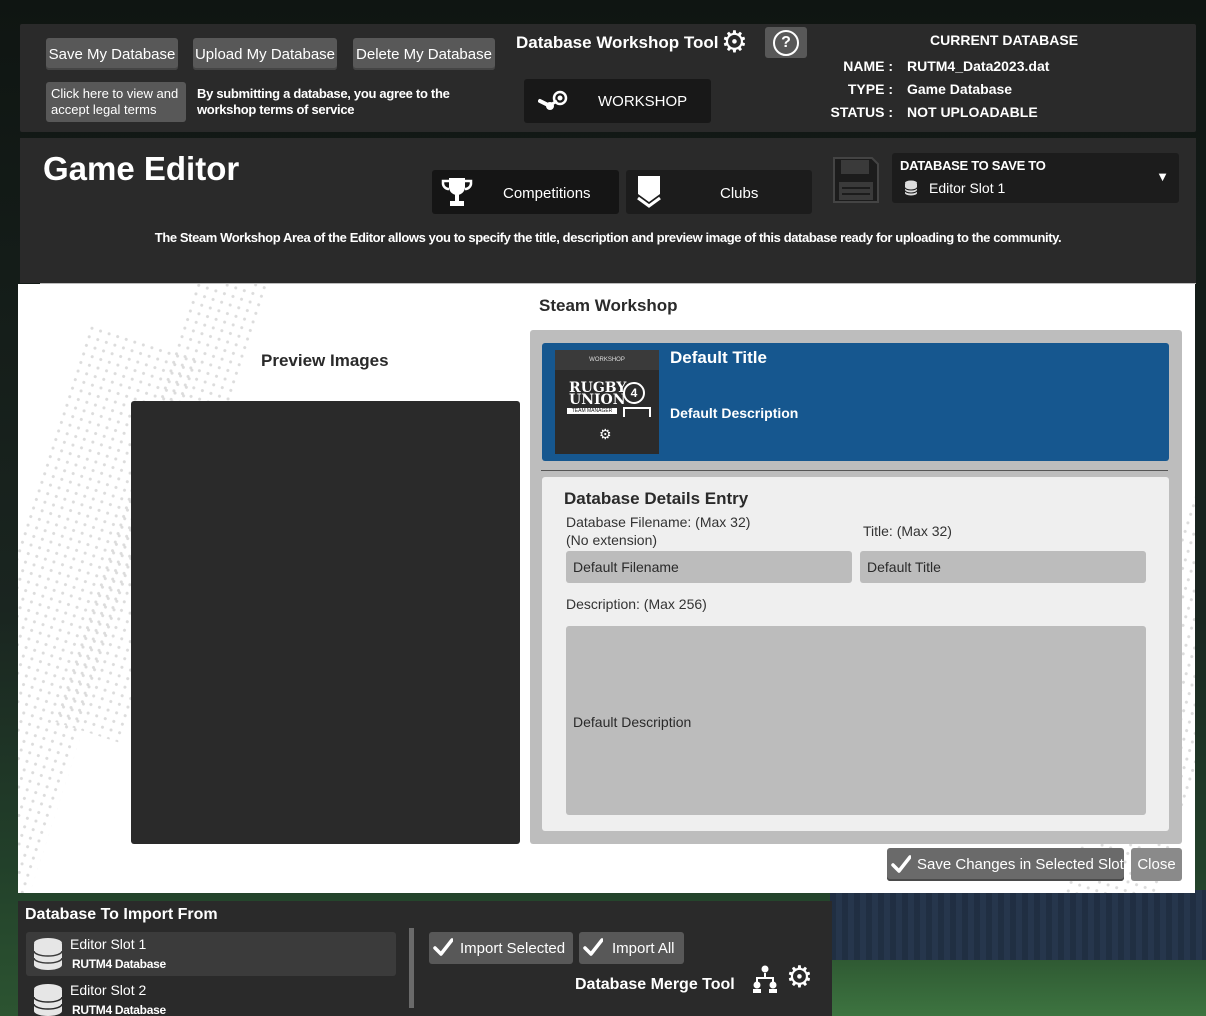  I want to click on save-to-value: Editor Slot 1, so click(967, 188).